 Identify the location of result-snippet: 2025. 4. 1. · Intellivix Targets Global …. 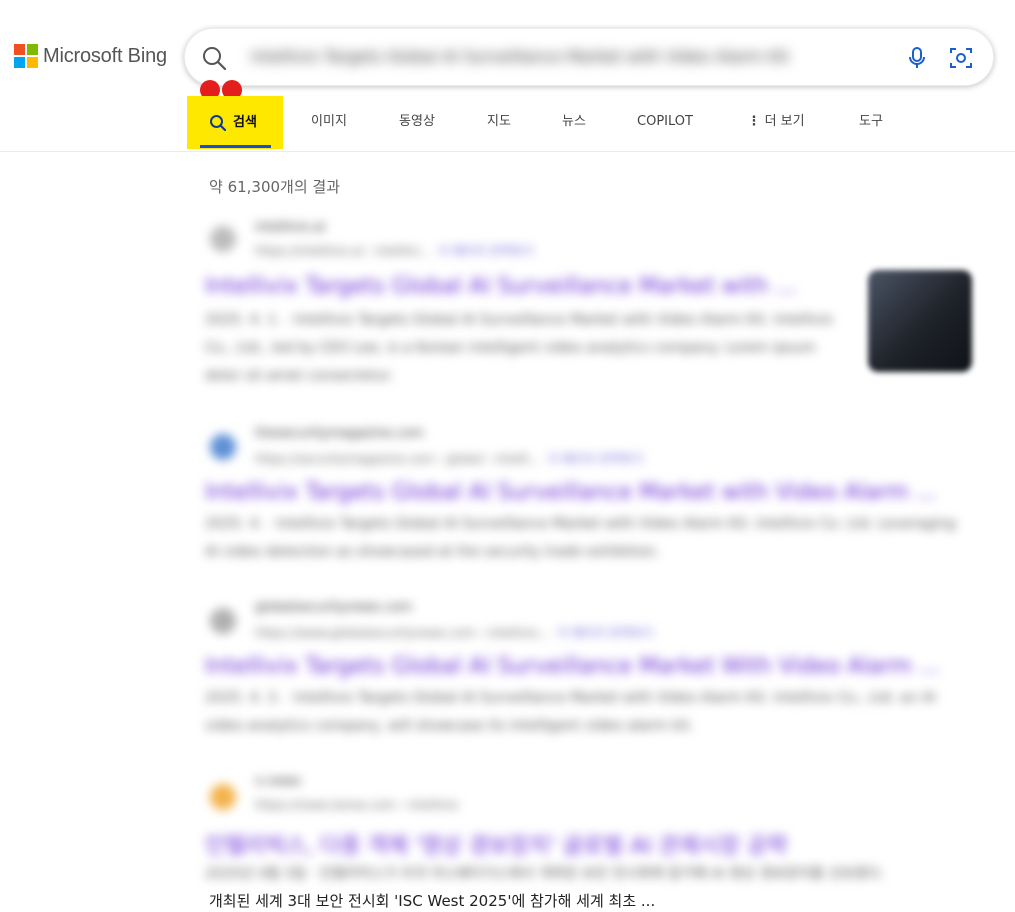
(519, 348).